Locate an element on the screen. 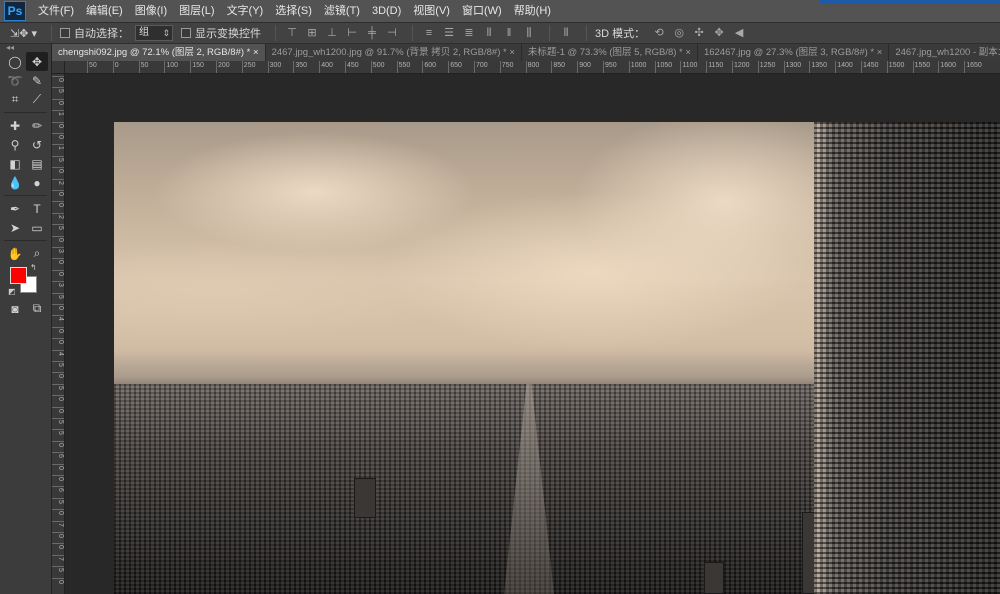  document-tab: 2467.jpg_wh1200 - 副本1.jpg @ 100% is located at coordinates (944, 52).